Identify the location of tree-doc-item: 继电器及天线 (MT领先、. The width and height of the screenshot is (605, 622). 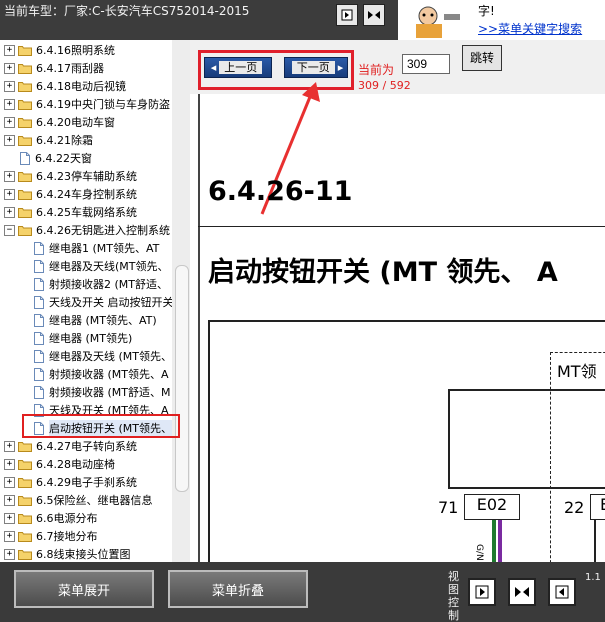
(103, 356).